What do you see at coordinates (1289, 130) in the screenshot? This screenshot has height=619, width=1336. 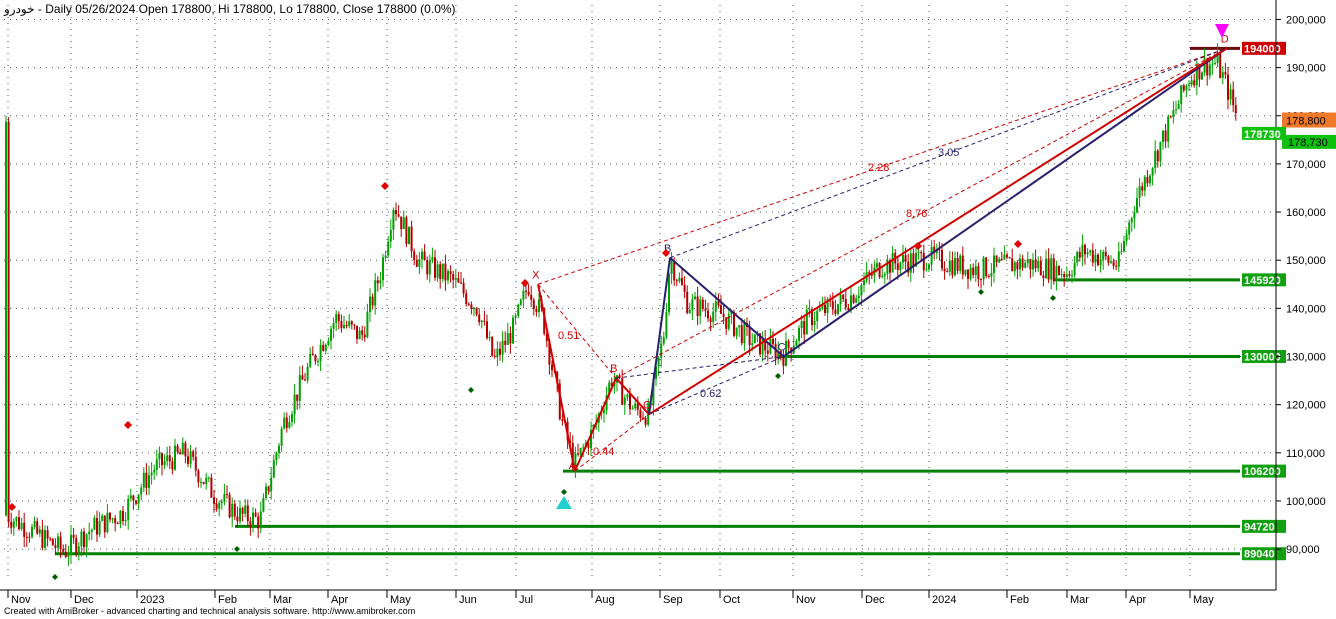 I see `price-badges: 178,800 178730 178,730` at bounding box center [1289, 130].